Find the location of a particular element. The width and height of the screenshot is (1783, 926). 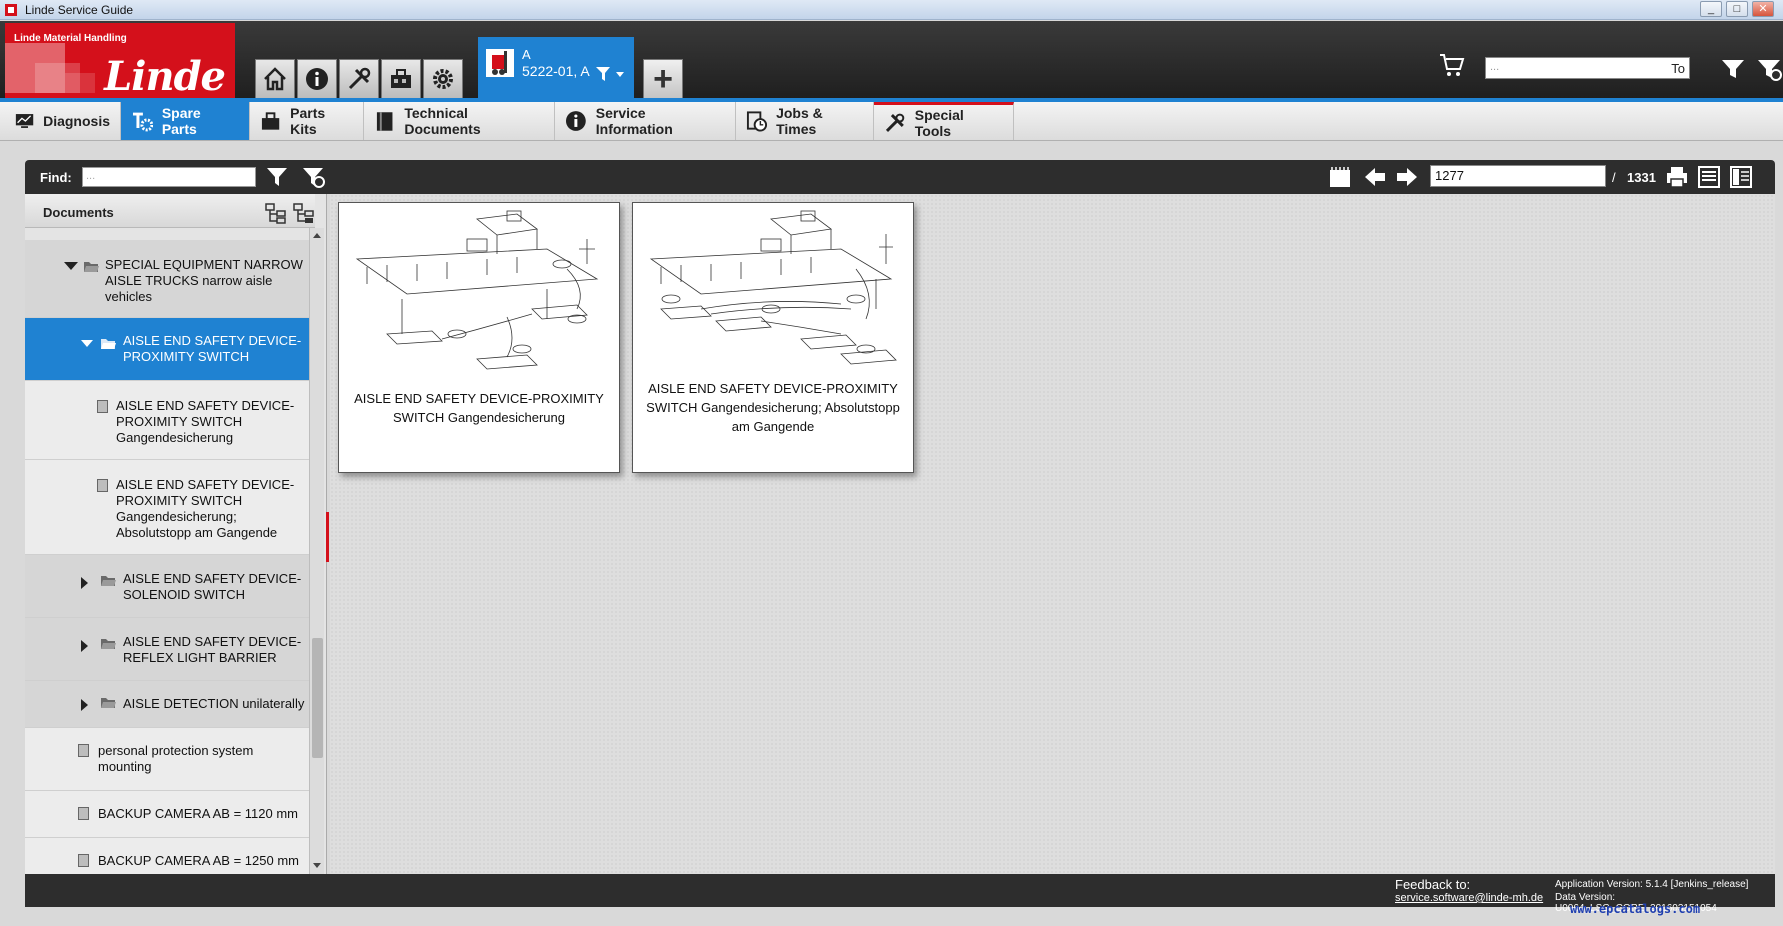

vehicle-type: A is located at coordinates (526, 54).